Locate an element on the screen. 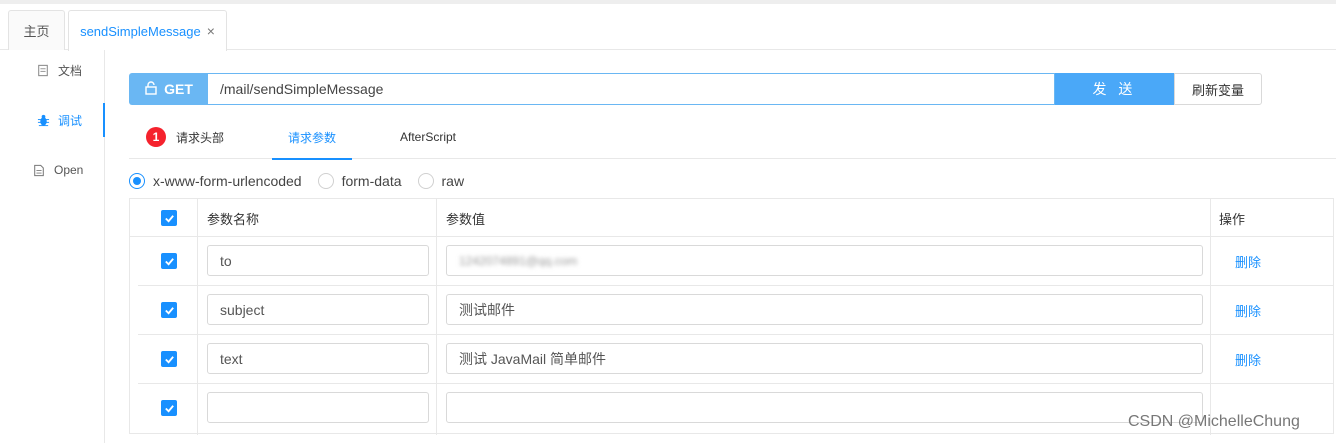 This screenshot has height=443, width=1336. tab-home-label: 主页 is located at coordinates (36, 31).